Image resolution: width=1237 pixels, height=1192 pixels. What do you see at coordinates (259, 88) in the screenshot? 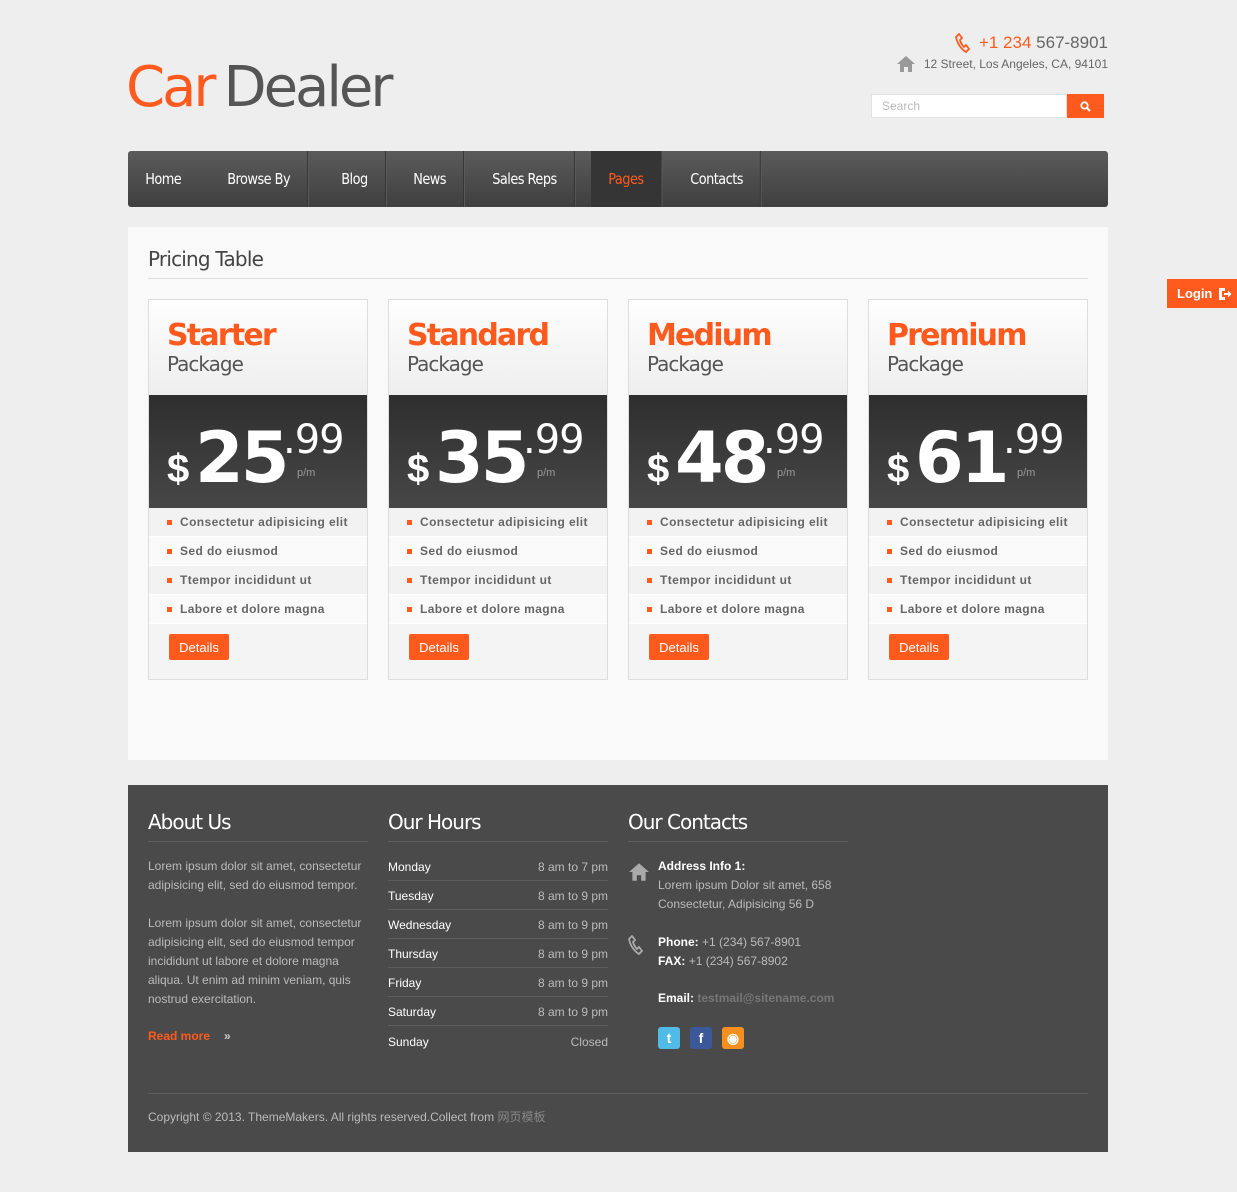
I see `site-logo: Car Dealer` at bounding box center [259, 88].